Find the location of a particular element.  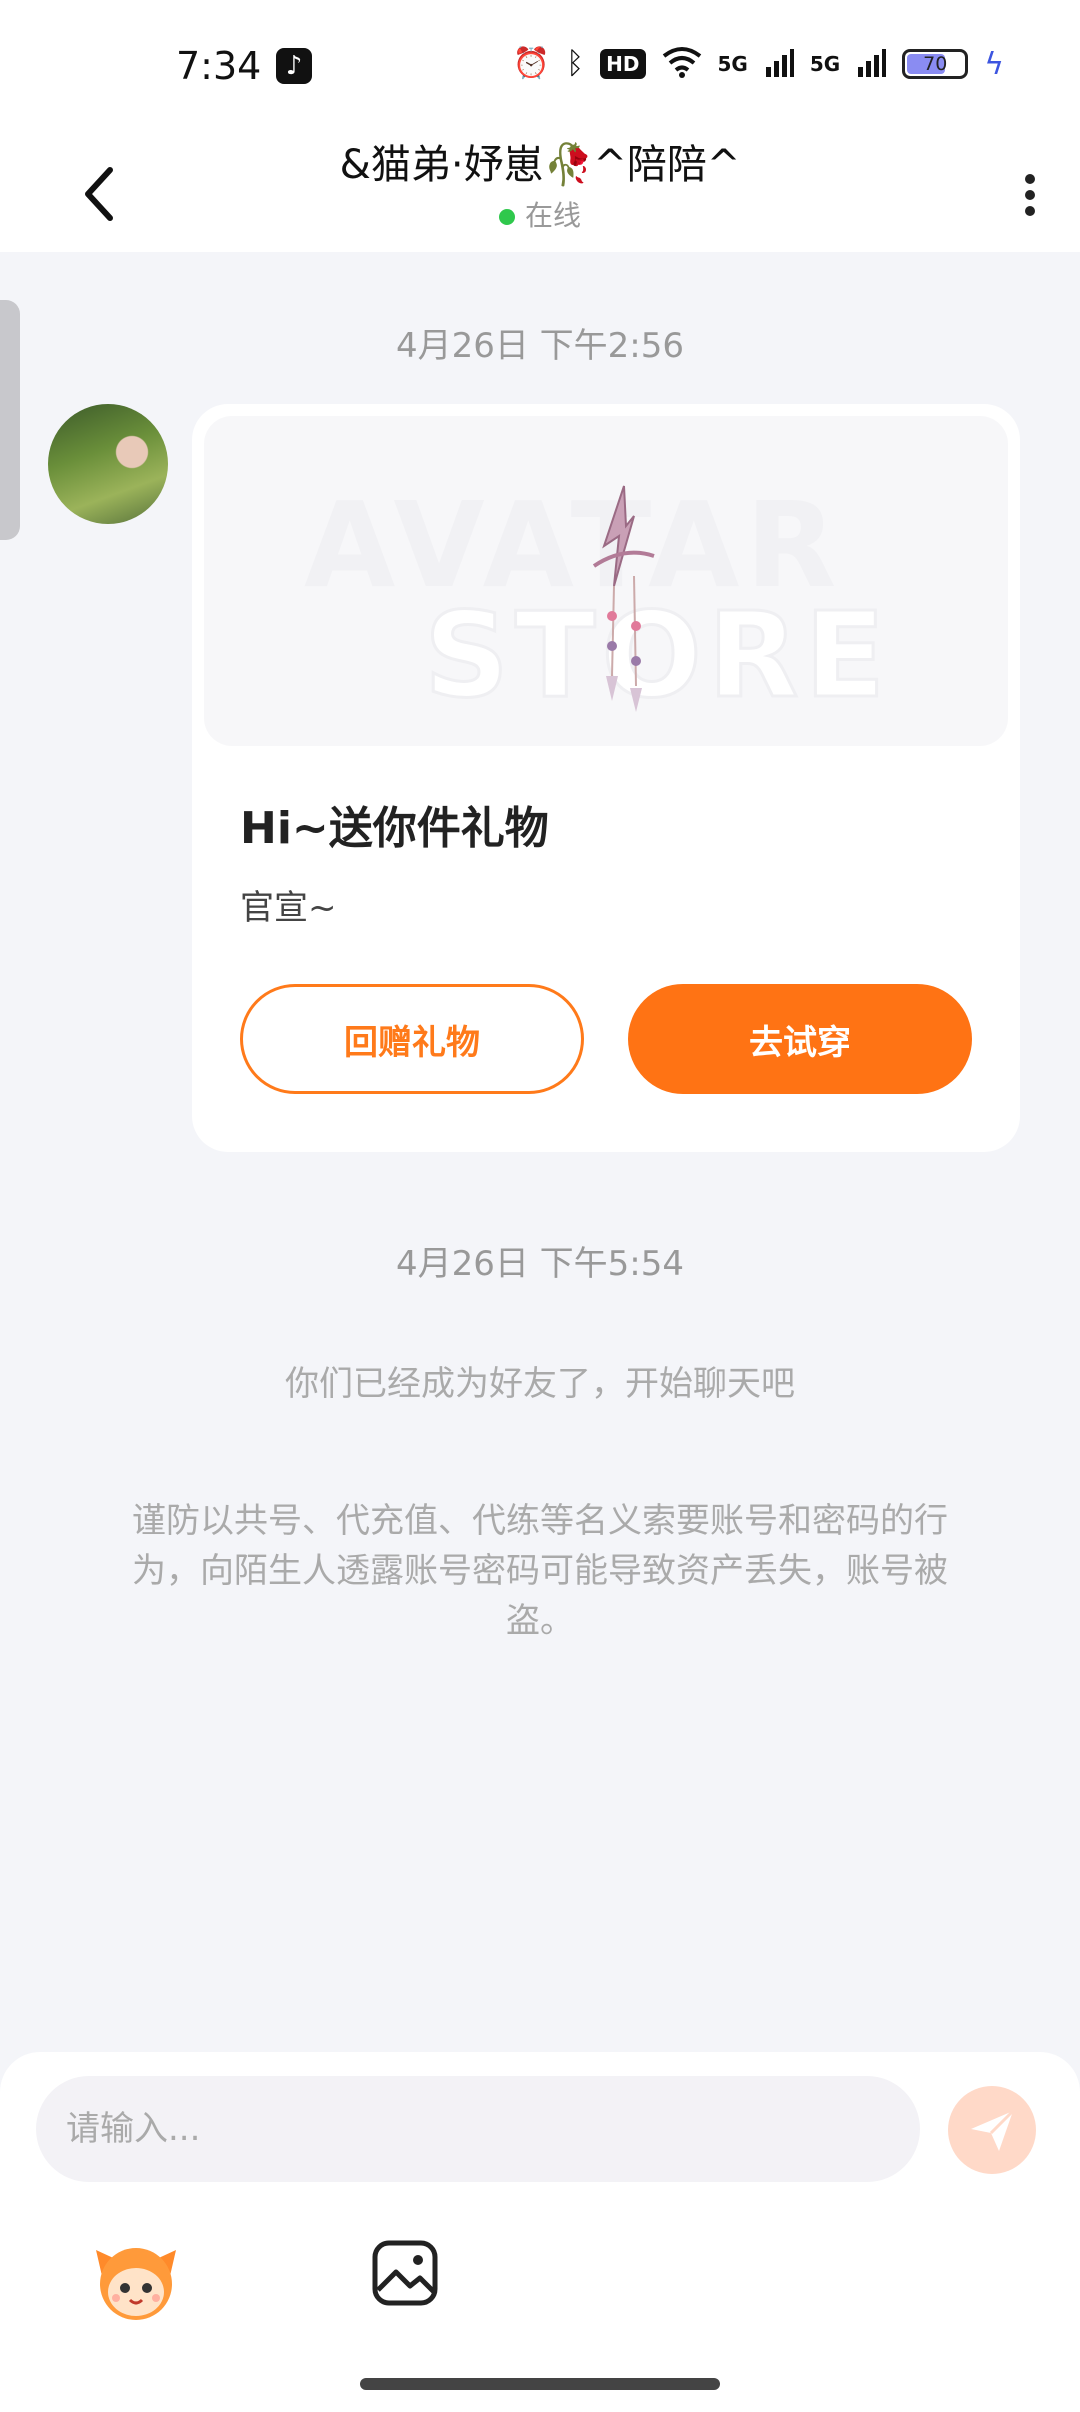

battery-level: 70 is located at coordinates (935, 64).